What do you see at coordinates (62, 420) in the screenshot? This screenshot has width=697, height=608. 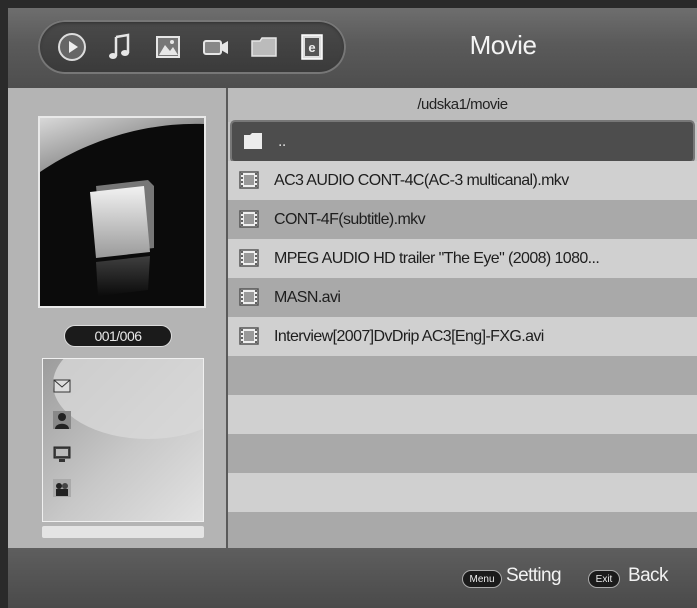 I see `person-icon` at bounding box center [62, 420].